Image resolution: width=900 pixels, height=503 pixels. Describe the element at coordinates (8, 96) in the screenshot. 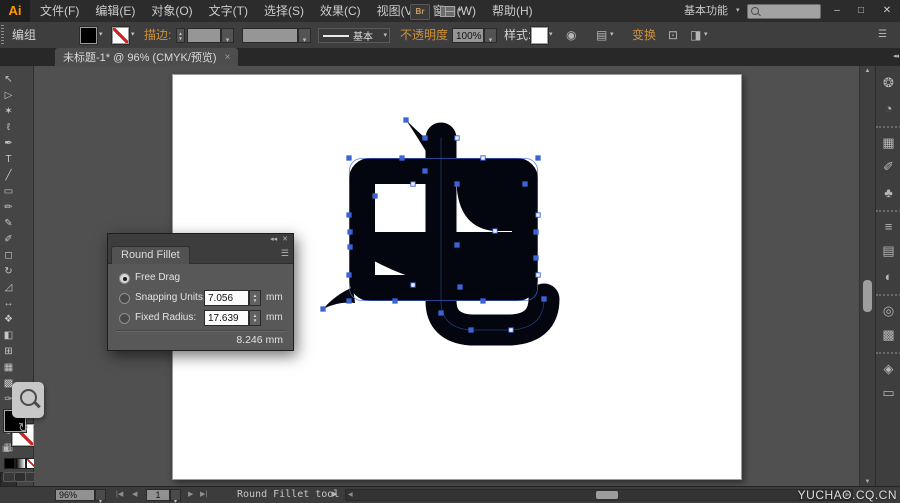

I see `tool-direct-selection: ▷` at that location.